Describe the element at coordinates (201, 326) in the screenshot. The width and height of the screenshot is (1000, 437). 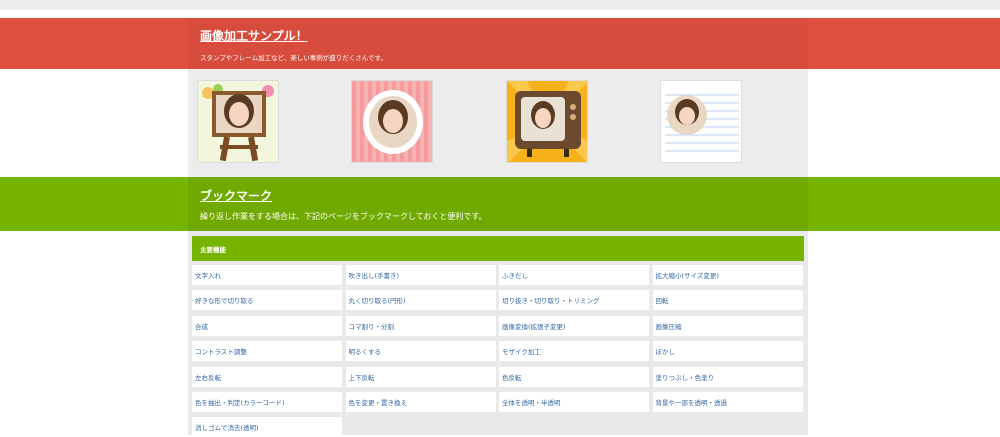
I see `feature-link: 合成` at that location.